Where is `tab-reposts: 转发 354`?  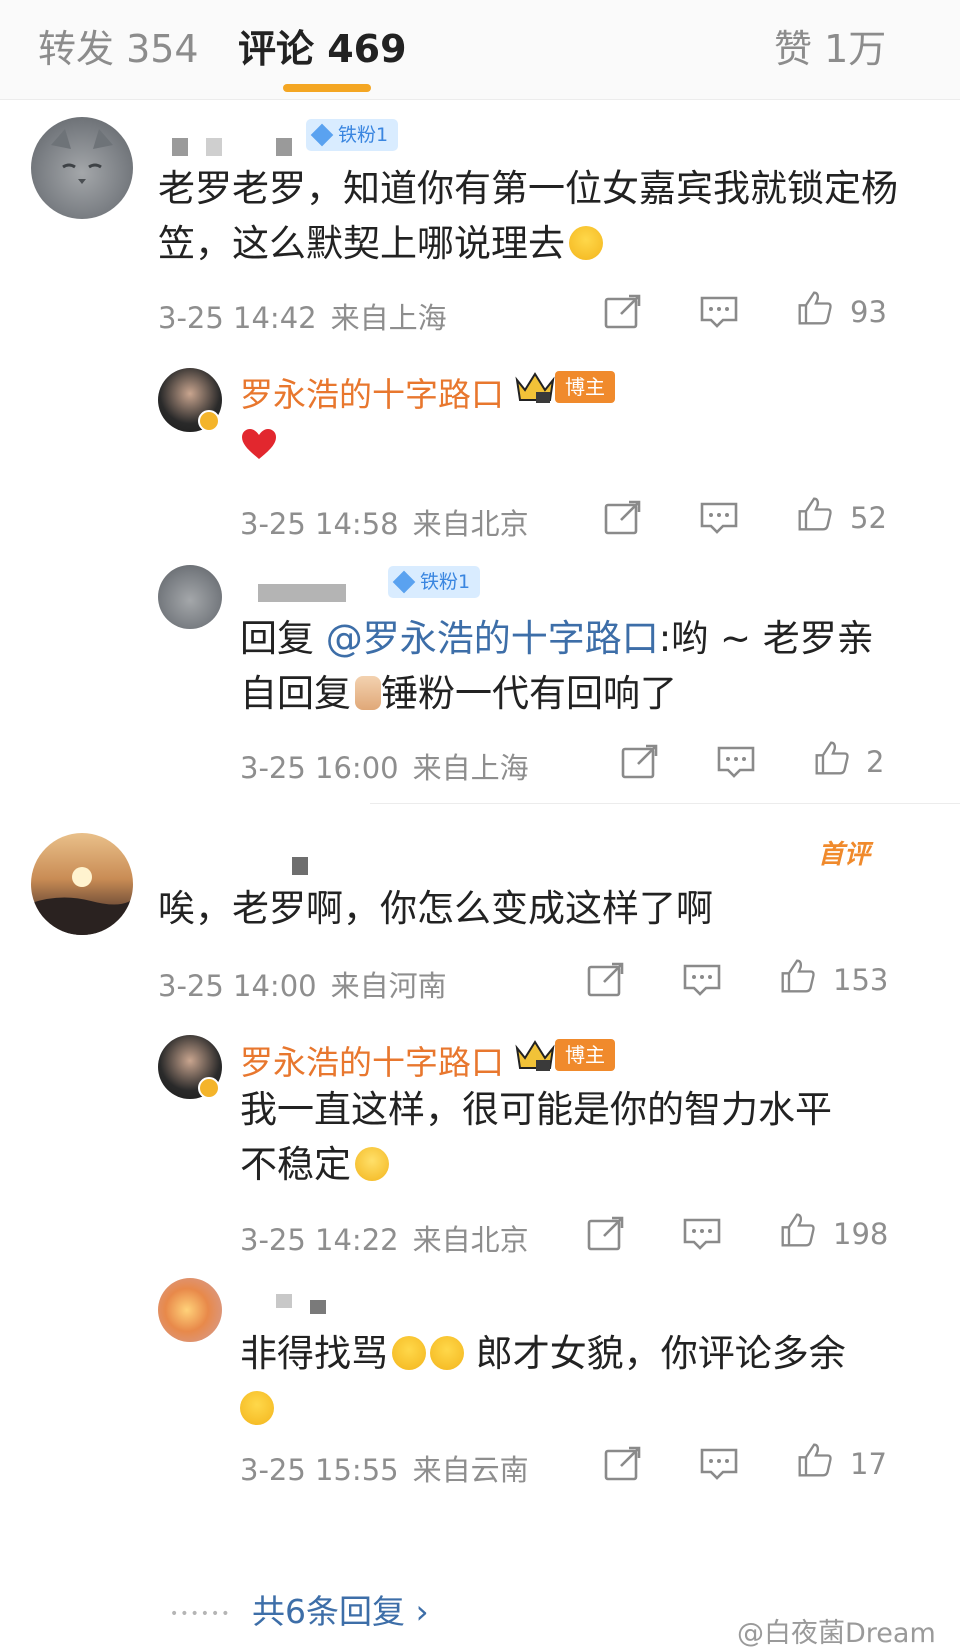
tab-reposts: 转发 354 is located at coordinates (118, 45).